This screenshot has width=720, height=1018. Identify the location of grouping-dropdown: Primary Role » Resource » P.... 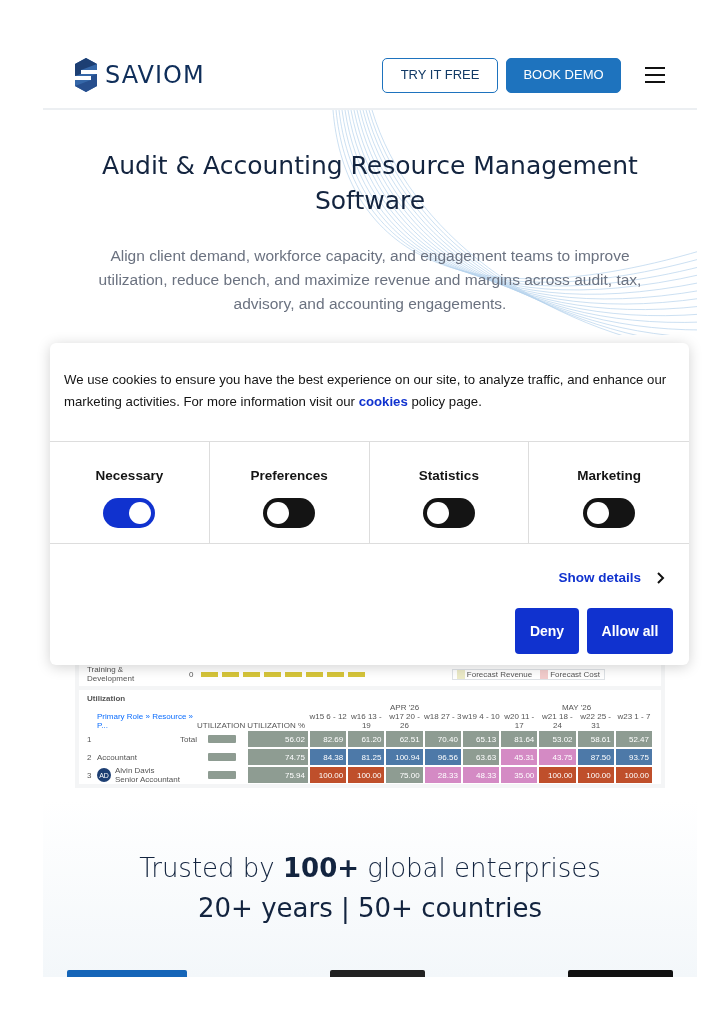
(147, 721).